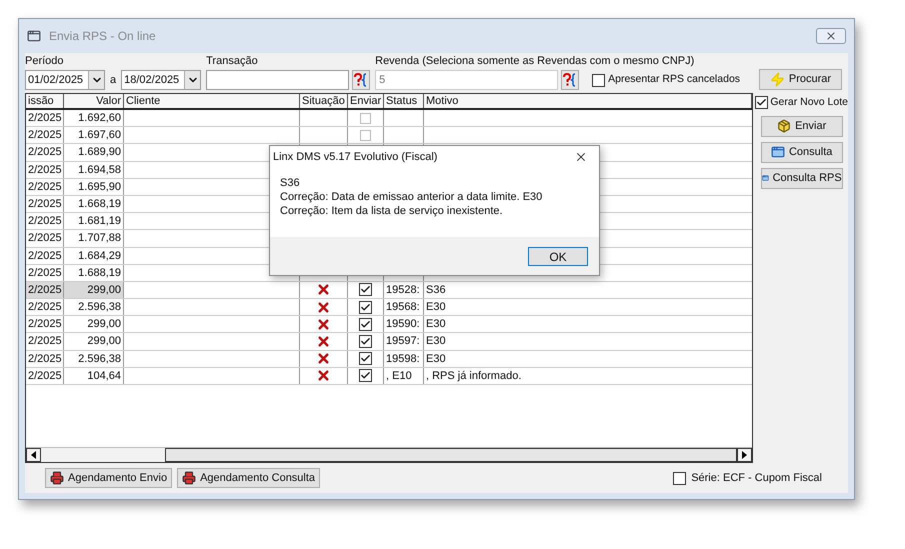  Describe the element at coordinates (474, 376) in the screenshot. I see `reason-text: , RPS já informado.` at that location.